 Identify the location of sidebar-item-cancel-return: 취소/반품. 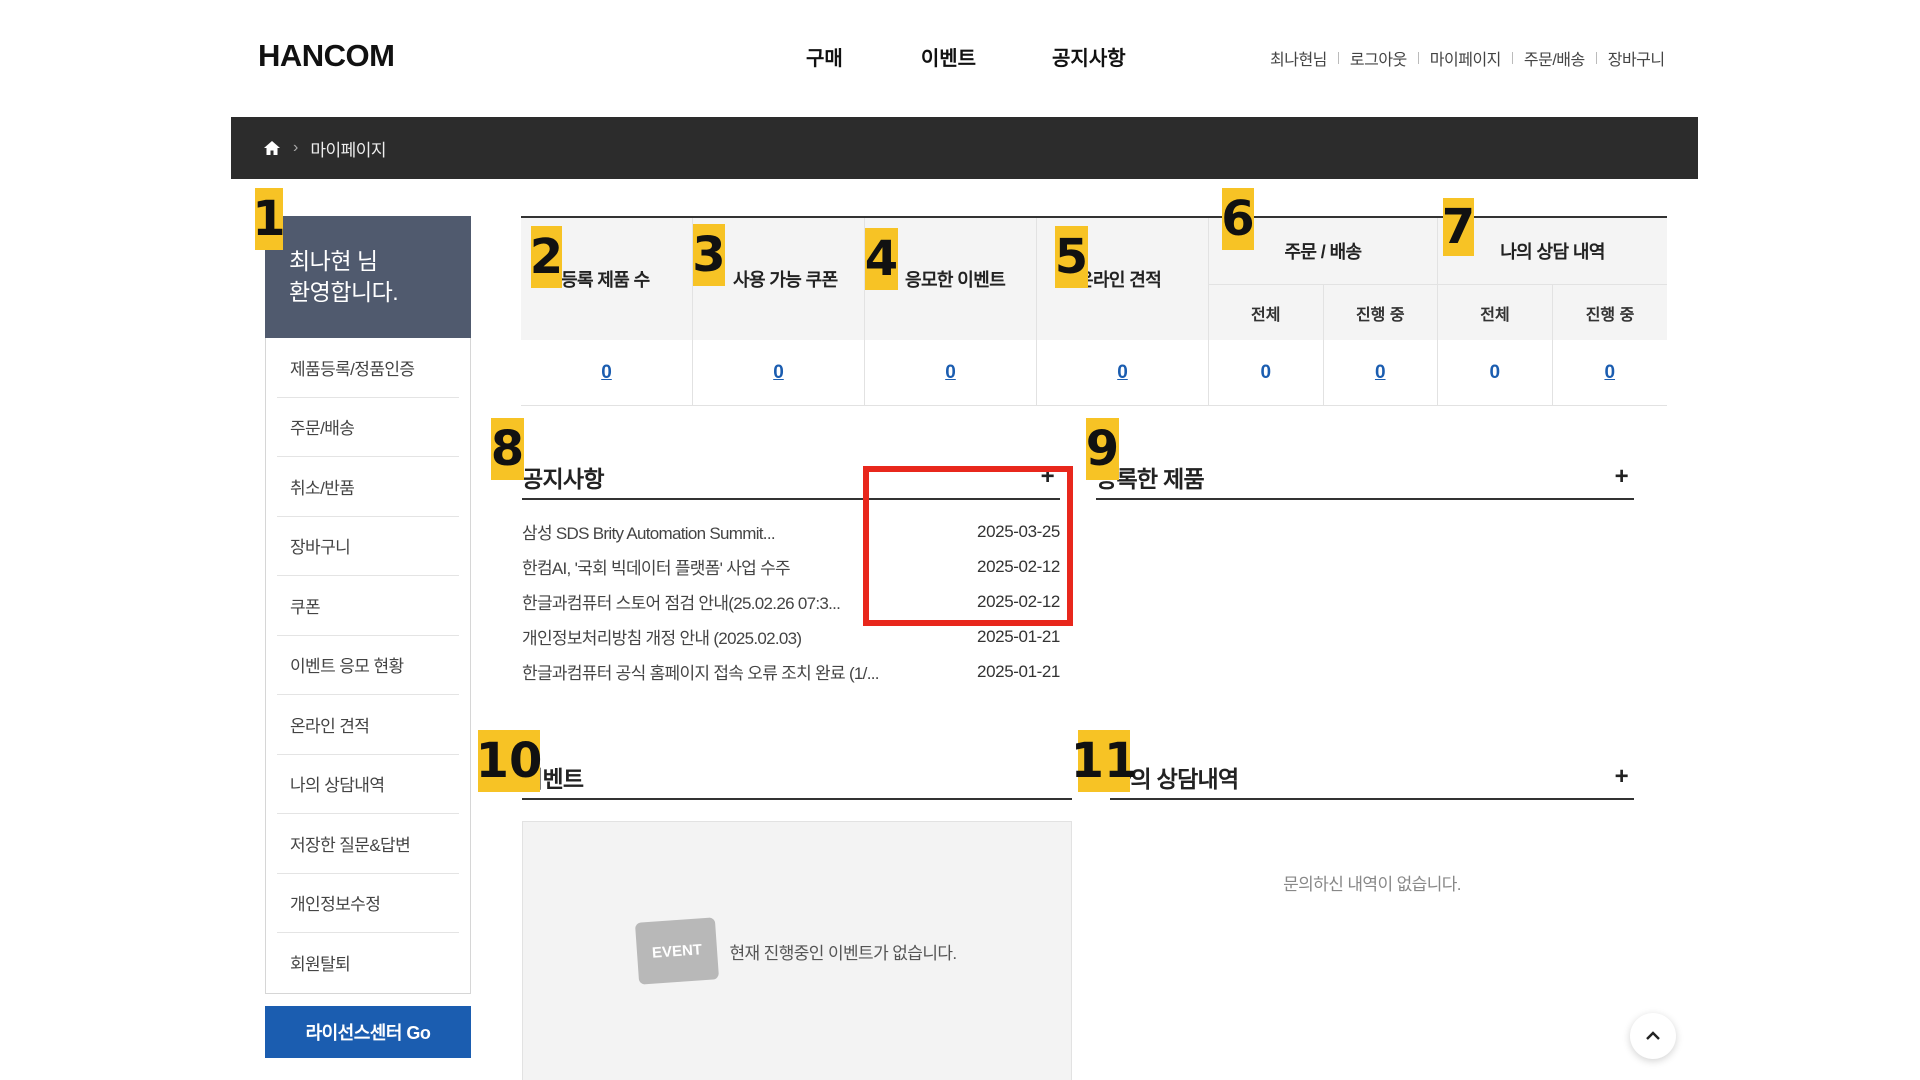
(368, 487).